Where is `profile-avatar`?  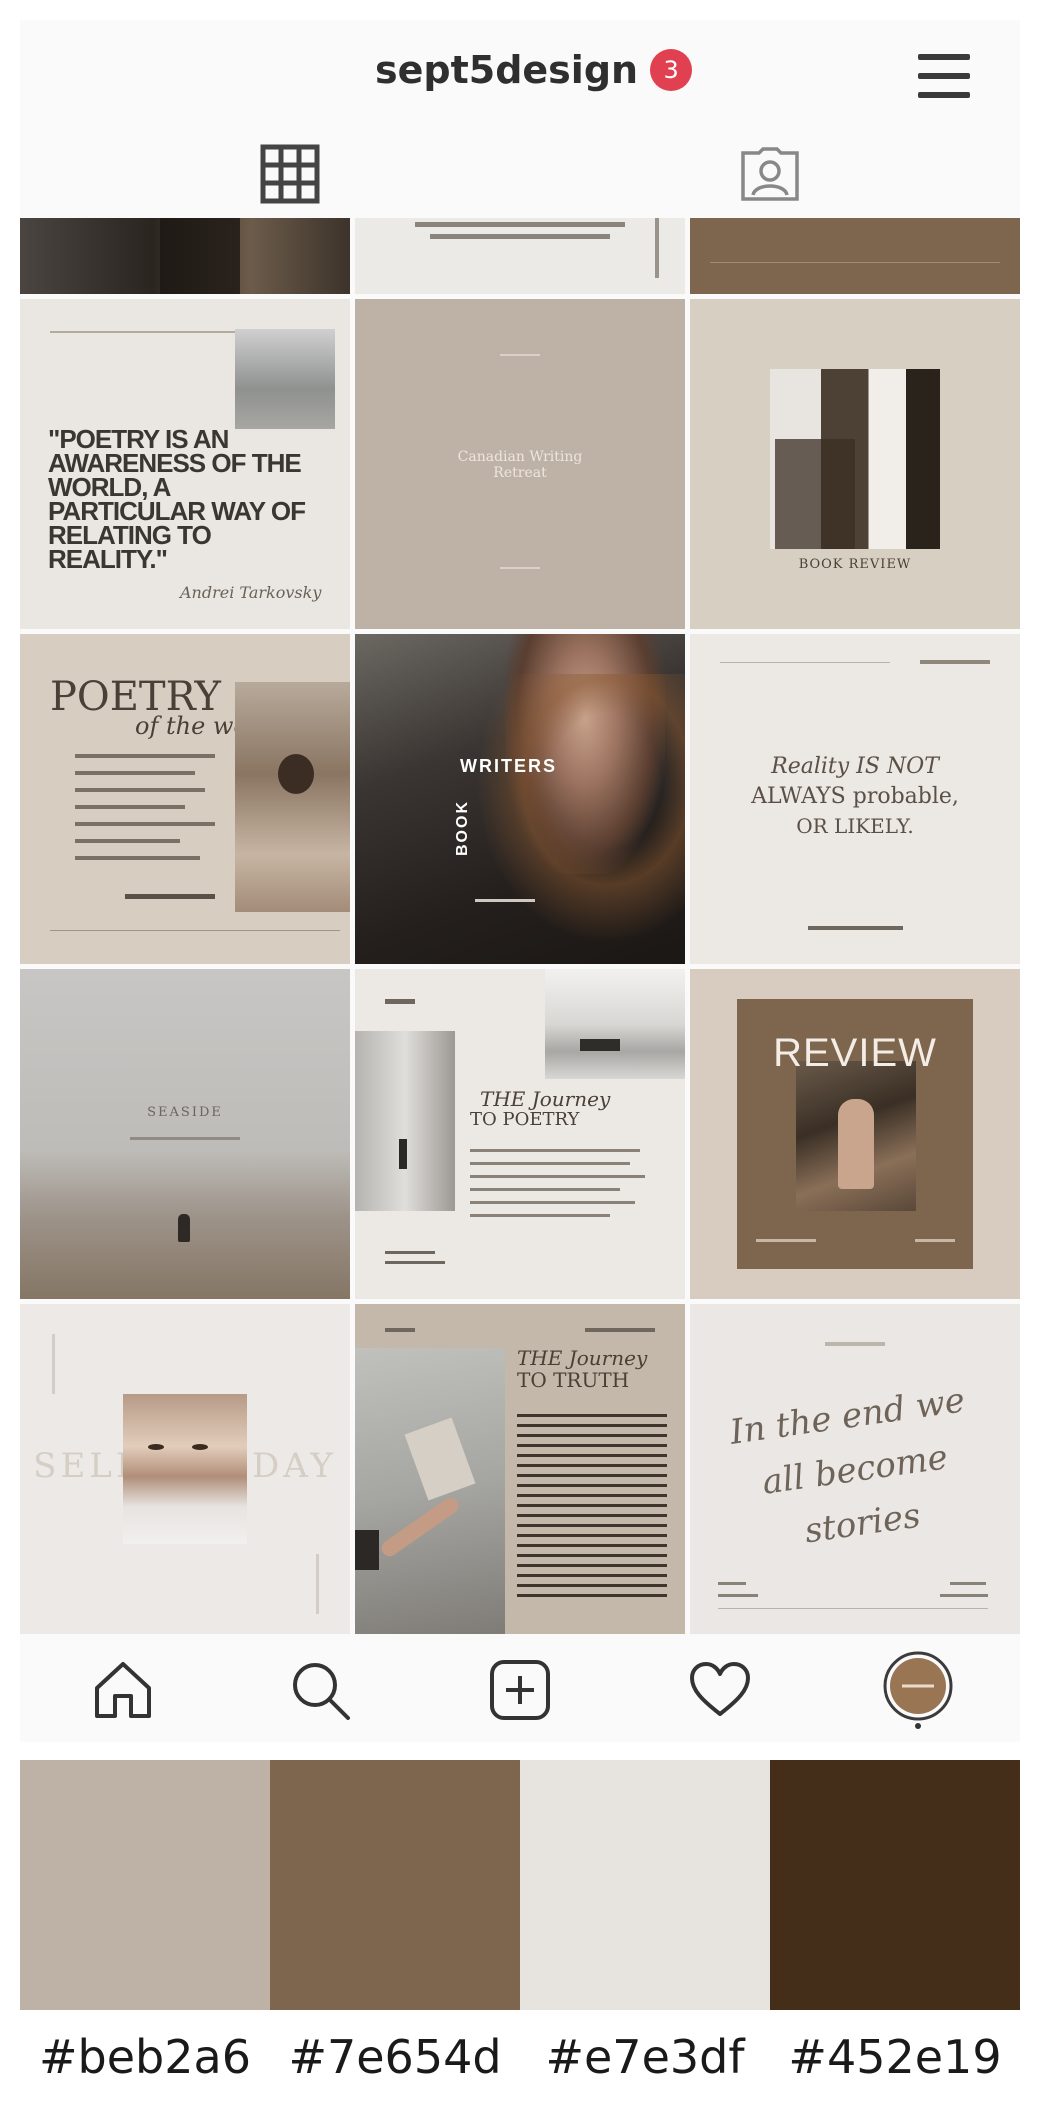 profile-avatar is located at coordinates (918, 1690).